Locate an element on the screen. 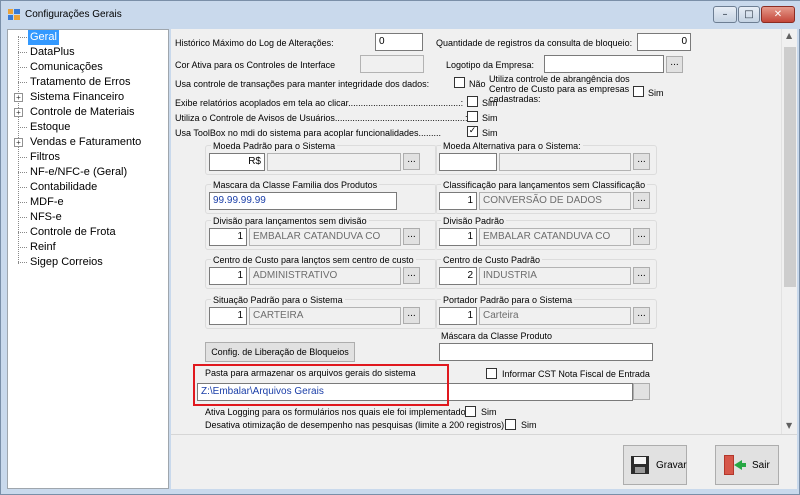  relatorios-checkbox is located at coordinates (472, 101).